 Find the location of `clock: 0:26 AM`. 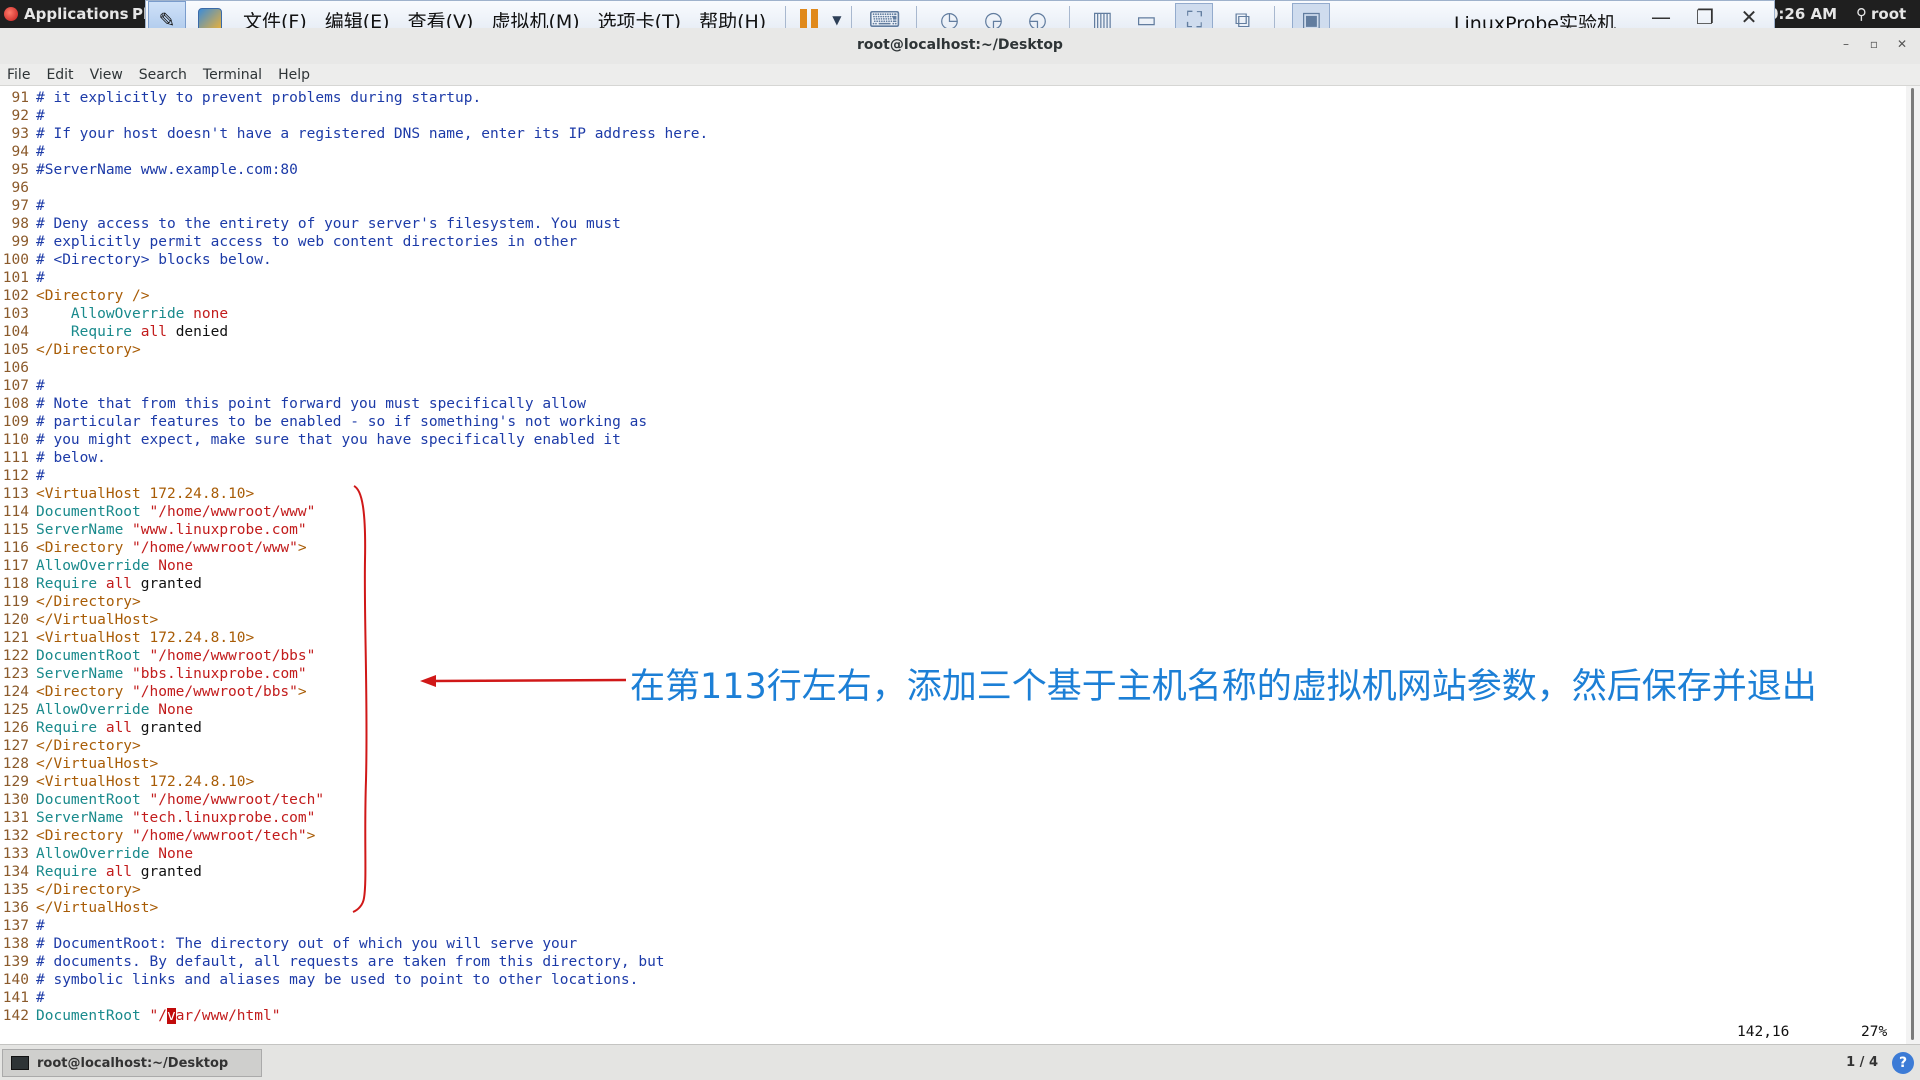

clock: 0:26 AM is located at coordinates (1802, 14).